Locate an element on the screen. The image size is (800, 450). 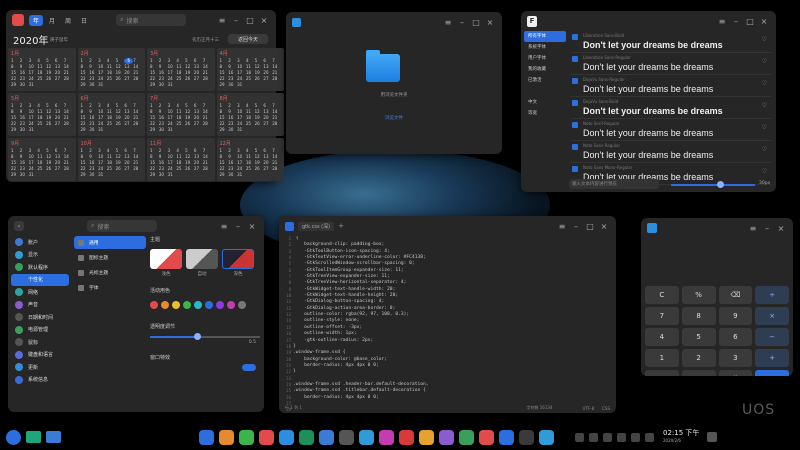
notification-icon is located at coordinates (712, 437).